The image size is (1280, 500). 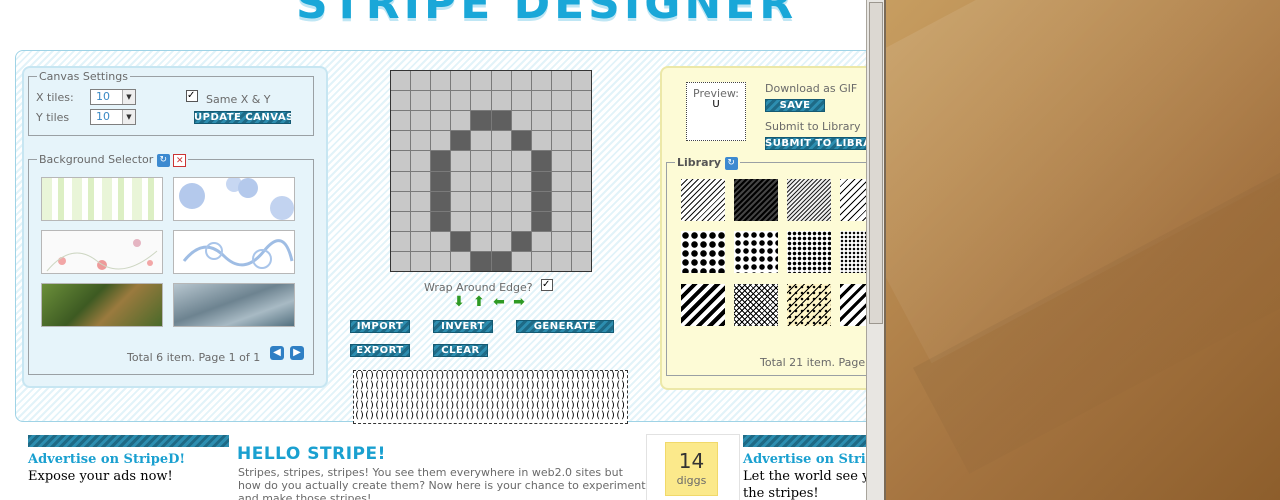 What do you see at coordinates (815, 143) in the screenshot?
I see `submit-to-library-button: SUBMIT TO LIBRARY` at bounding box center [815, 143].